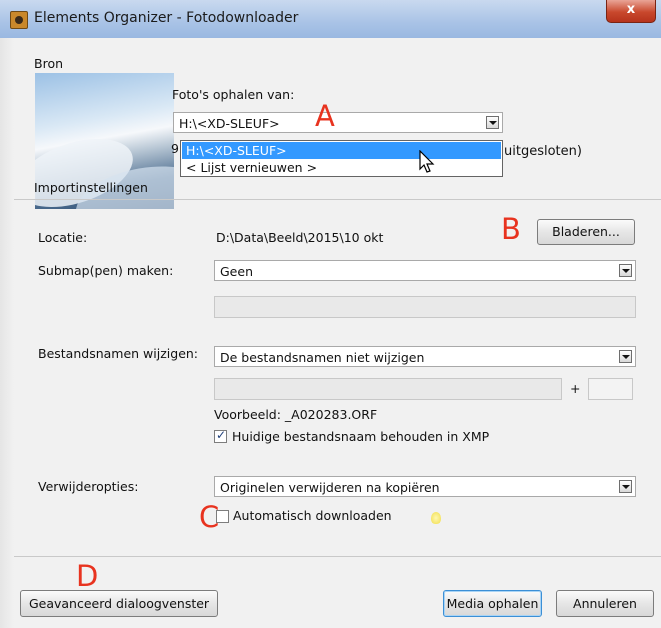  Describe the element at coordinates (341, 150) in the screenshot. I see `dropdown-option-drive: H:\<XD-SLEUF>` at that location.